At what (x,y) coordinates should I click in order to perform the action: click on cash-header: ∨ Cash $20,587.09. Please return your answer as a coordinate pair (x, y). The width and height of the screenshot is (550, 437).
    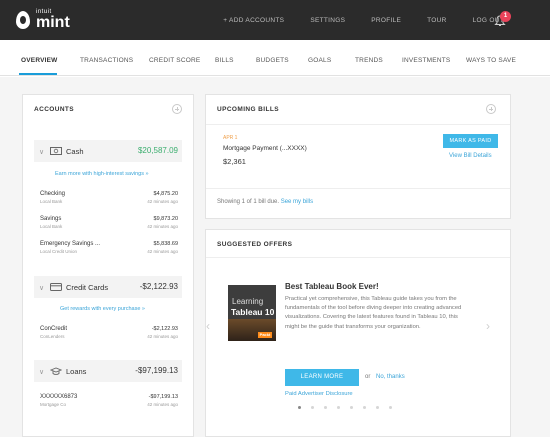
    Looking at the image, I should click on (108, 151).